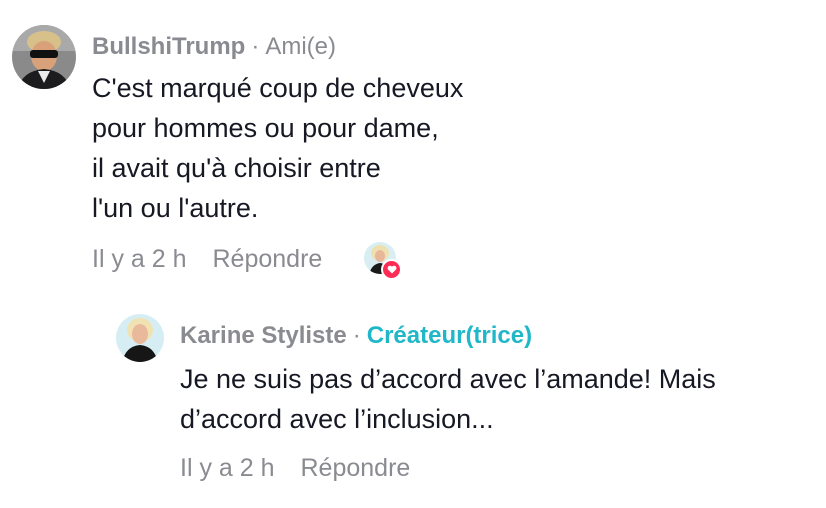 This screenshot has height=508, width=826. I want to click on liked-by-creator-badge, so click(383, 261).